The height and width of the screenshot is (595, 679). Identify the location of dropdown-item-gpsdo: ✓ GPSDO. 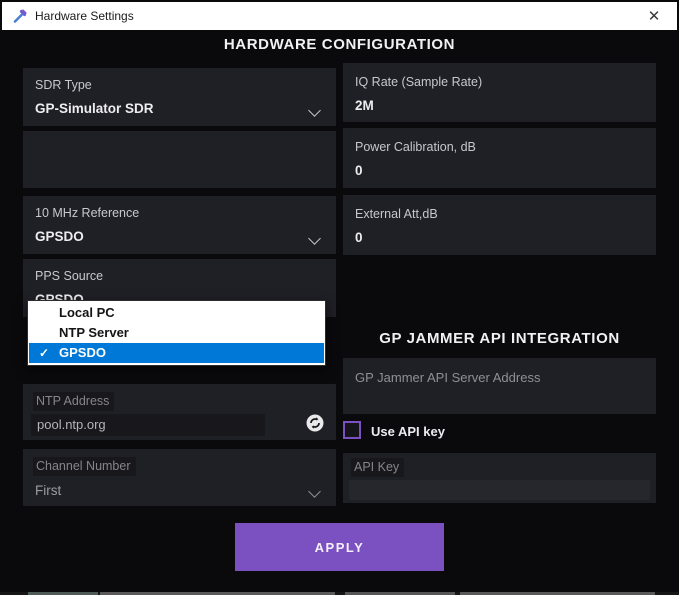
(176, 353).